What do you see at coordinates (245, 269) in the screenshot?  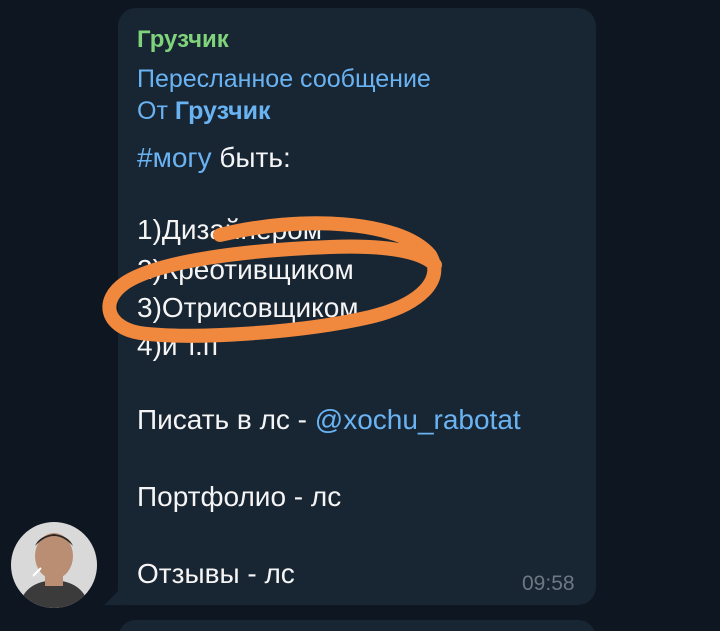 I see `list-item-2: 2)Креотивщиком` at bounding box center [245, 269].